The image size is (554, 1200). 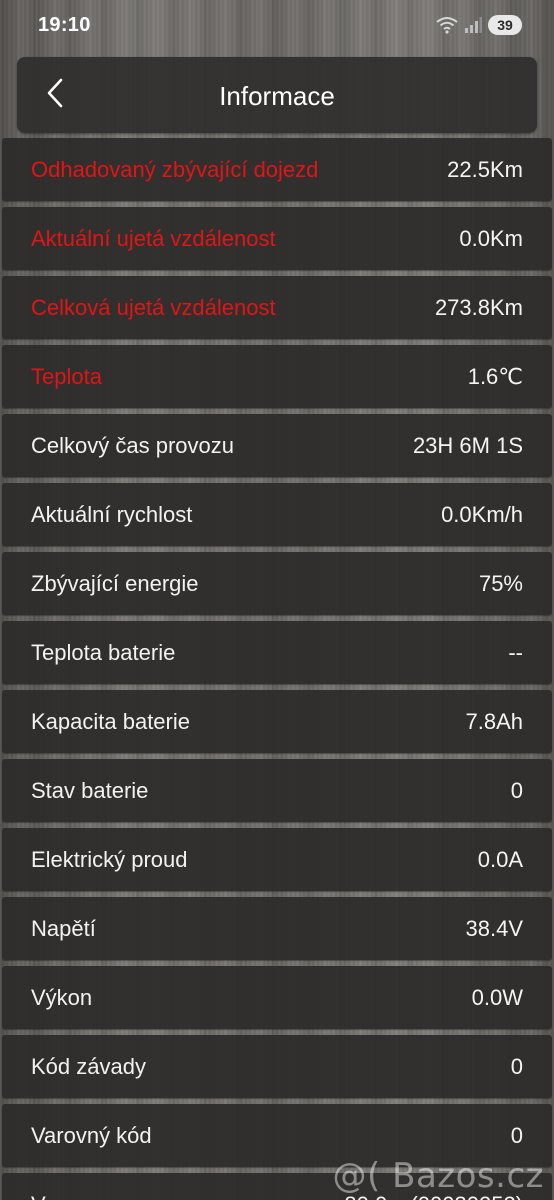 What do you see at coordinates (153, 238) in the screenshot?
I see `row-label: Aktuální ujetá vzdálenost` at bounding box center [153, 238].